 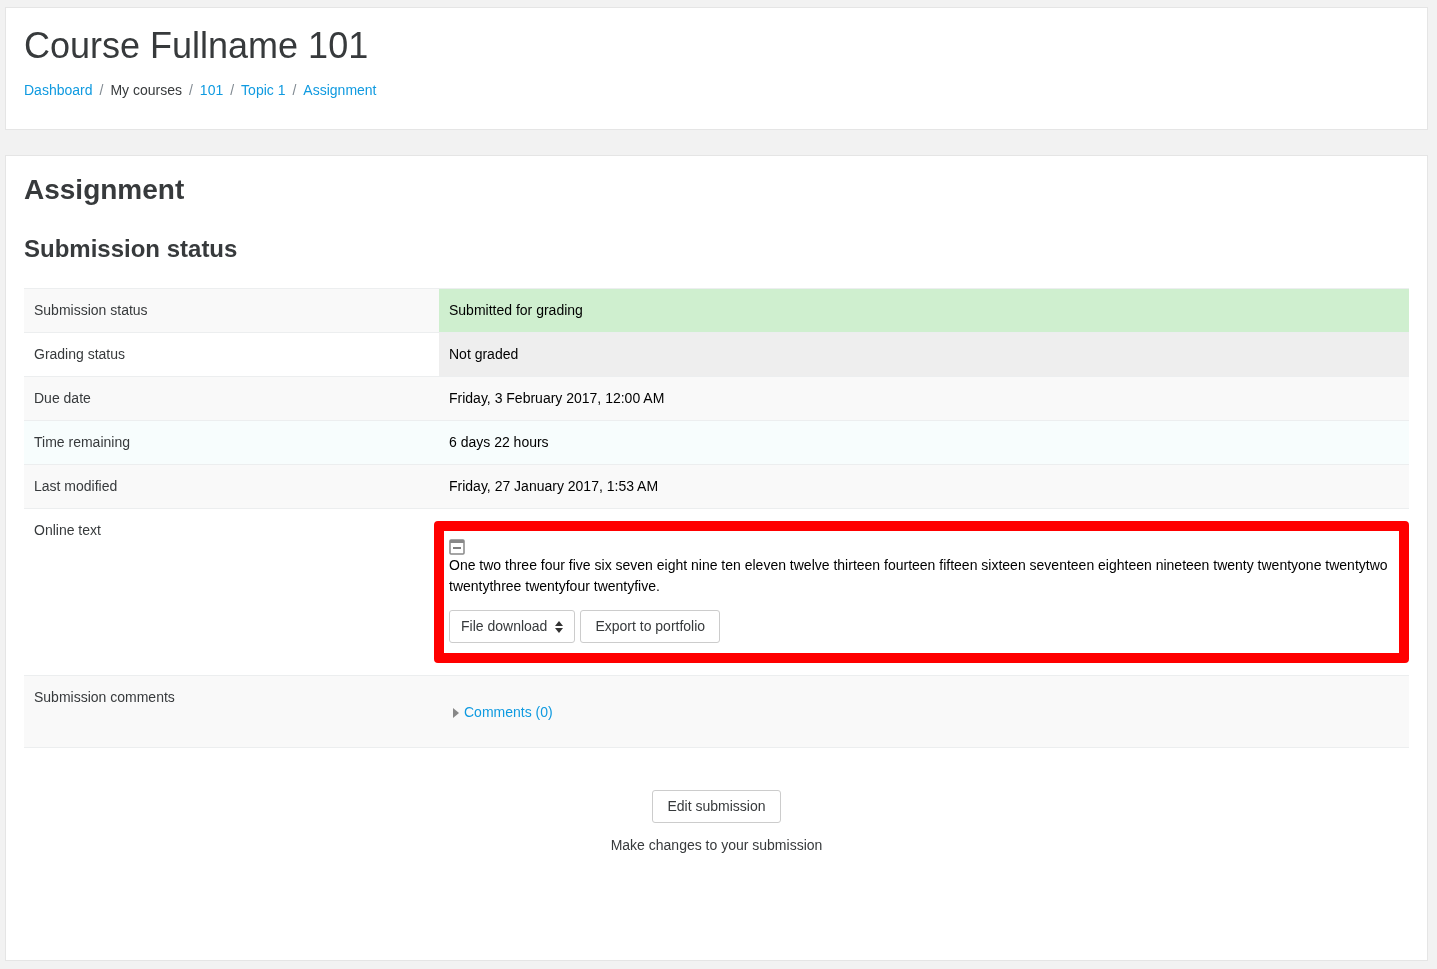 What do you see at coordinates (211, 90) in the screenshot?
I see `breadcrumb-link: 101` at bounding box center [211, 90].